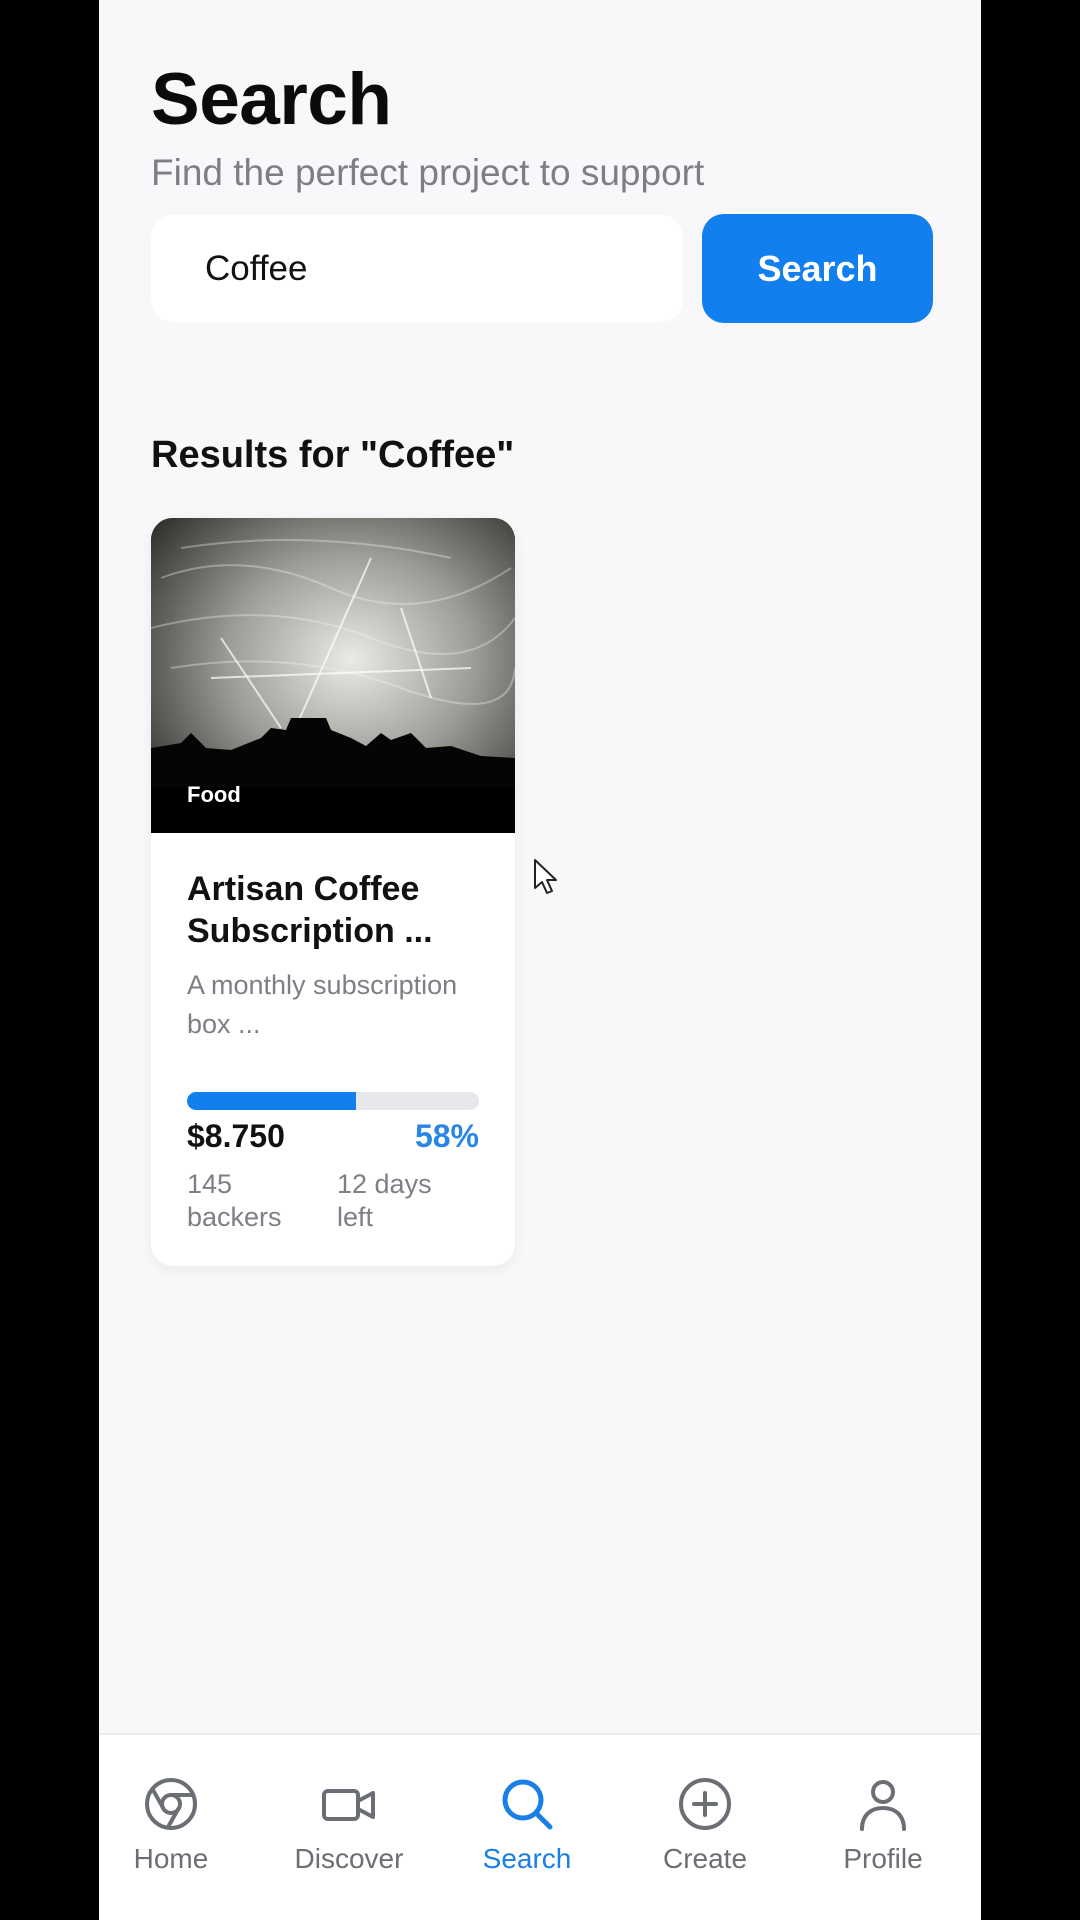  Describe the element at coordinates (883, 1835) in the screenshot. I see `nav-item-profile: Profile` at that location.